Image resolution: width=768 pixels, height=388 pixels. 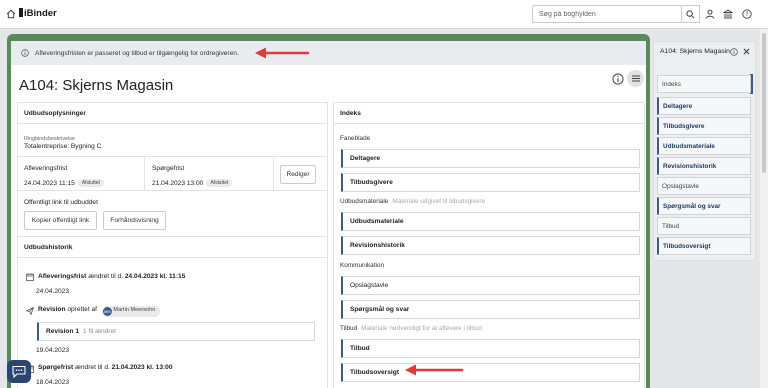 What do you see at coordinates (704, 226) in the screenshot?
I see `side-item-tilbud: Tilbud` at bounding box center [704, 226].